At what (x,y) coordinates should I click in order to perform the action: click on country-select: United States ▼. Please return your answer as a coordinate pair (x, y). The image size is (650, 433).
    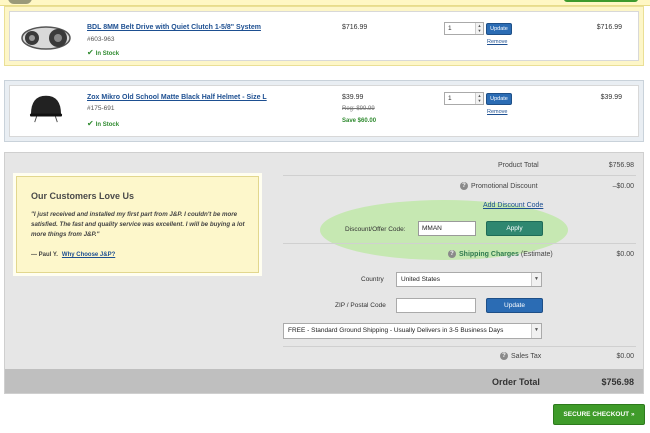
    Looking at the image, I should click on (469, 279).